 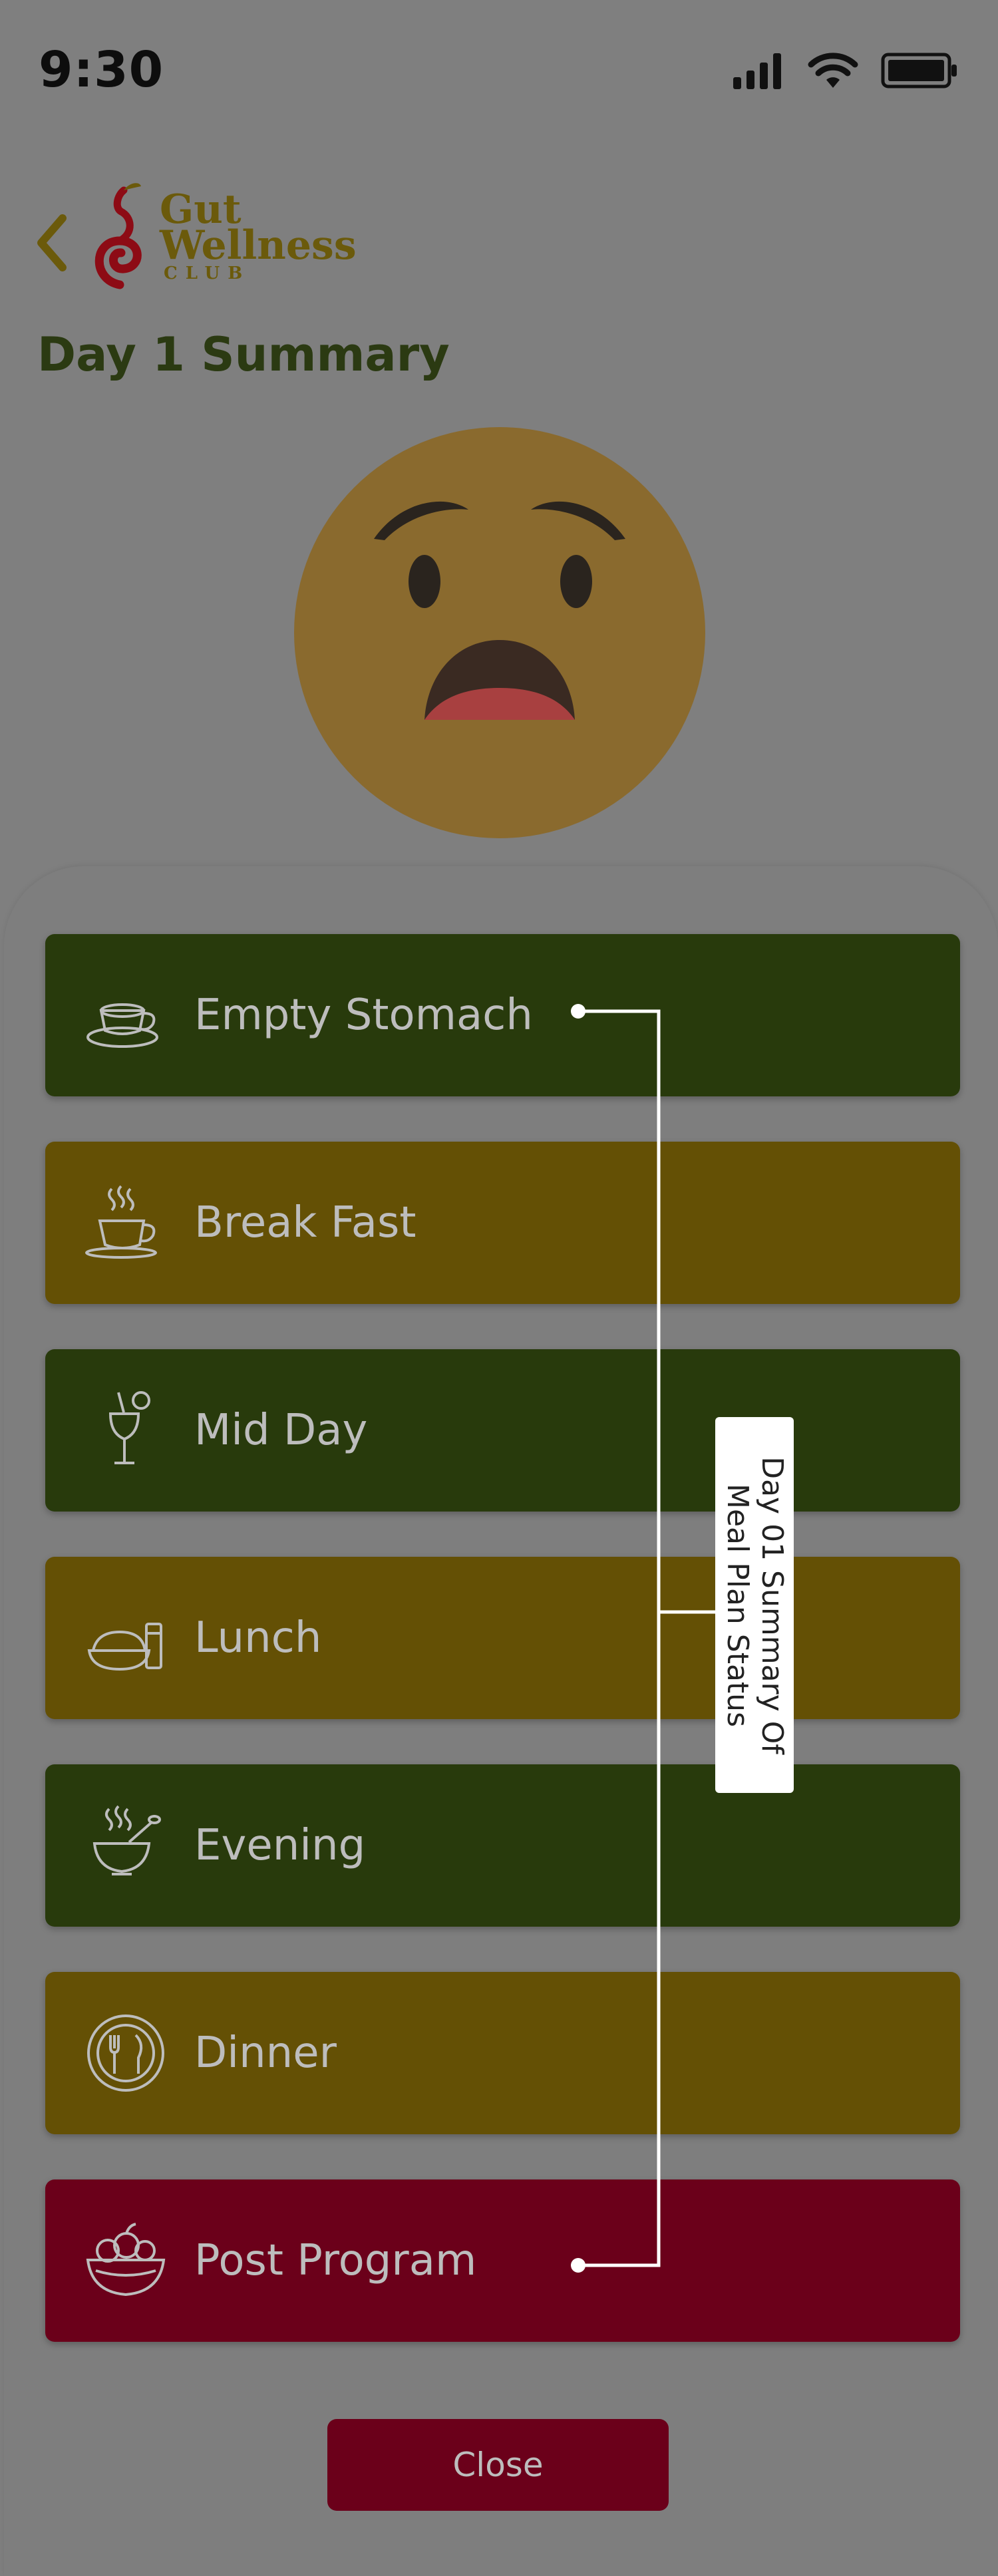 What do you see at coordinates (258, 1638) in the screenshot?
I see `meal-label: Lunch` at bounding box center [258, 1638].